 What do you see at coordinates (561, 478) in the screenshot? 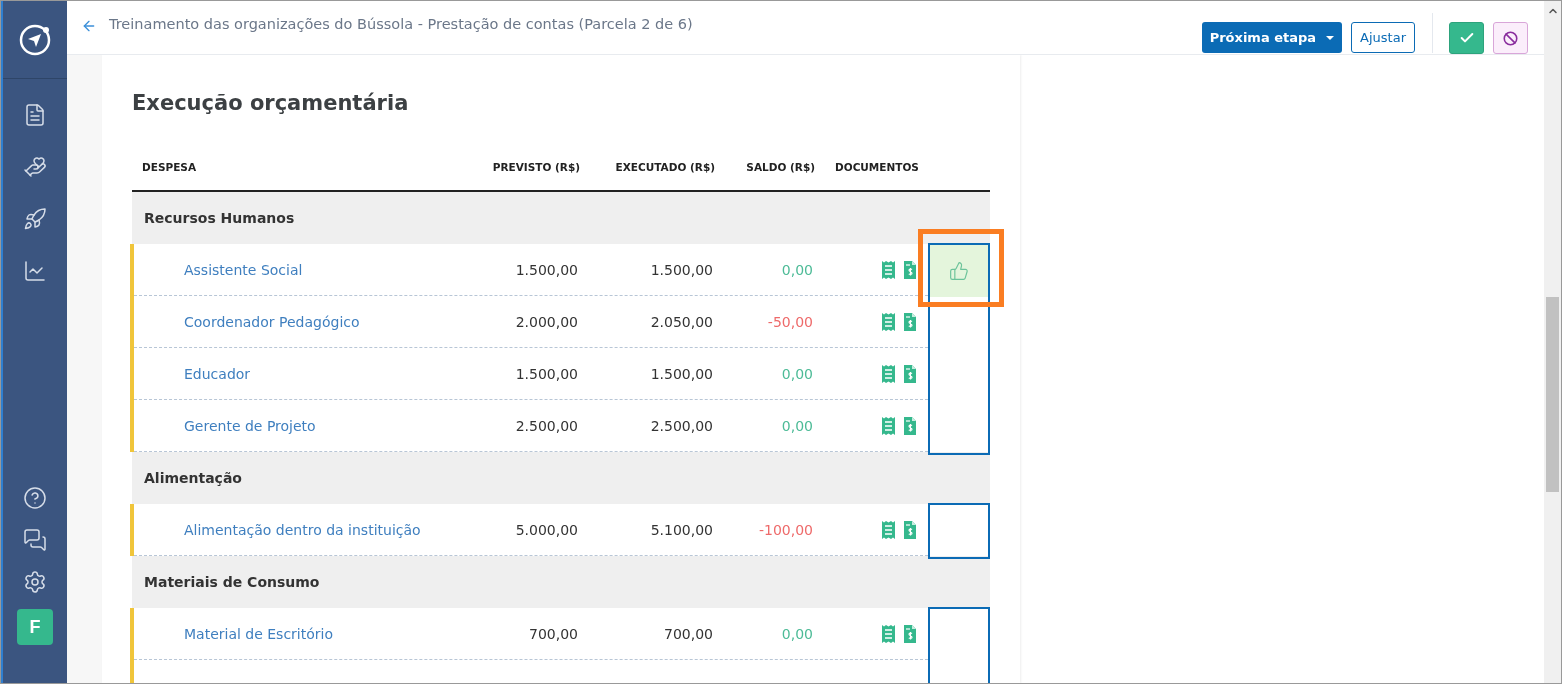
I see `group-header: Alimentação` at bounding box center [561, 478].